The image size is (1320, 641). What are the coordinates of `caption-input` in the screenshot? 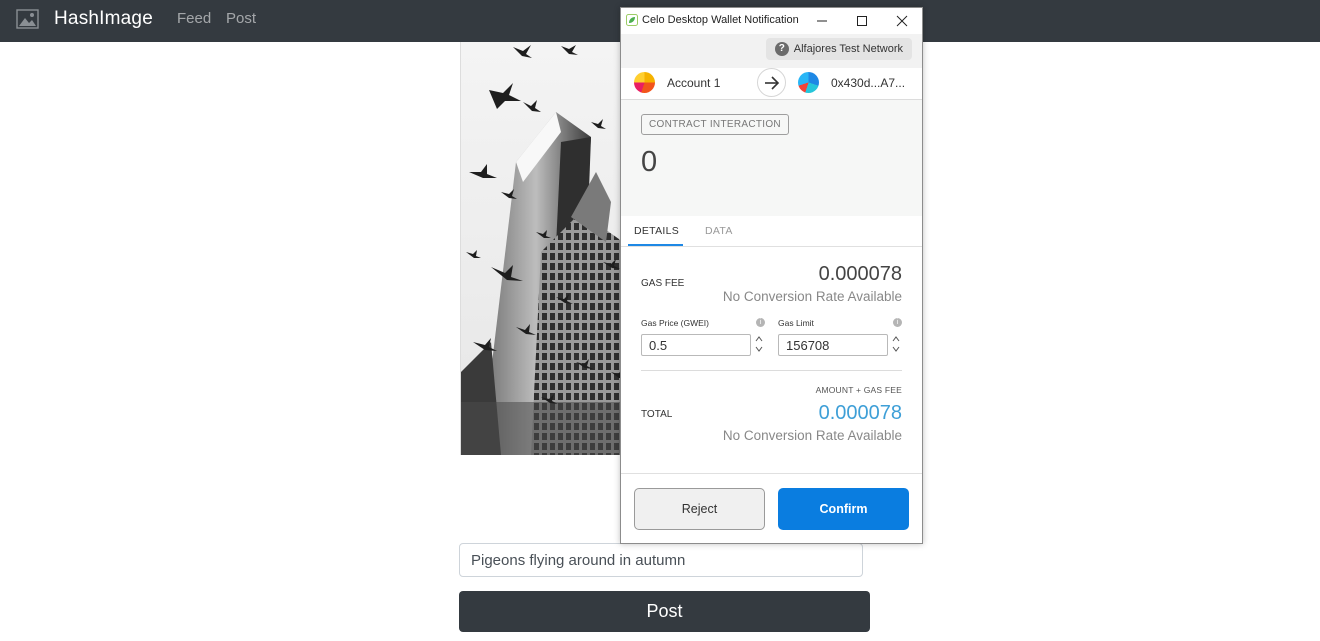 It's located at (661, 560).